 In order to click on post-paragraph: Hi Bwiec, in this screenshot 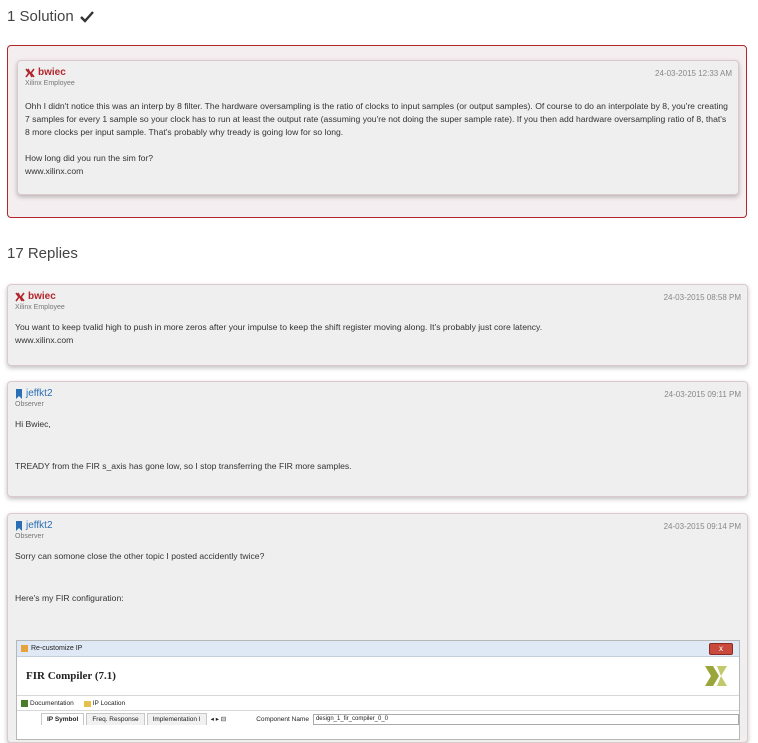, I will do `click(33, 424)`.